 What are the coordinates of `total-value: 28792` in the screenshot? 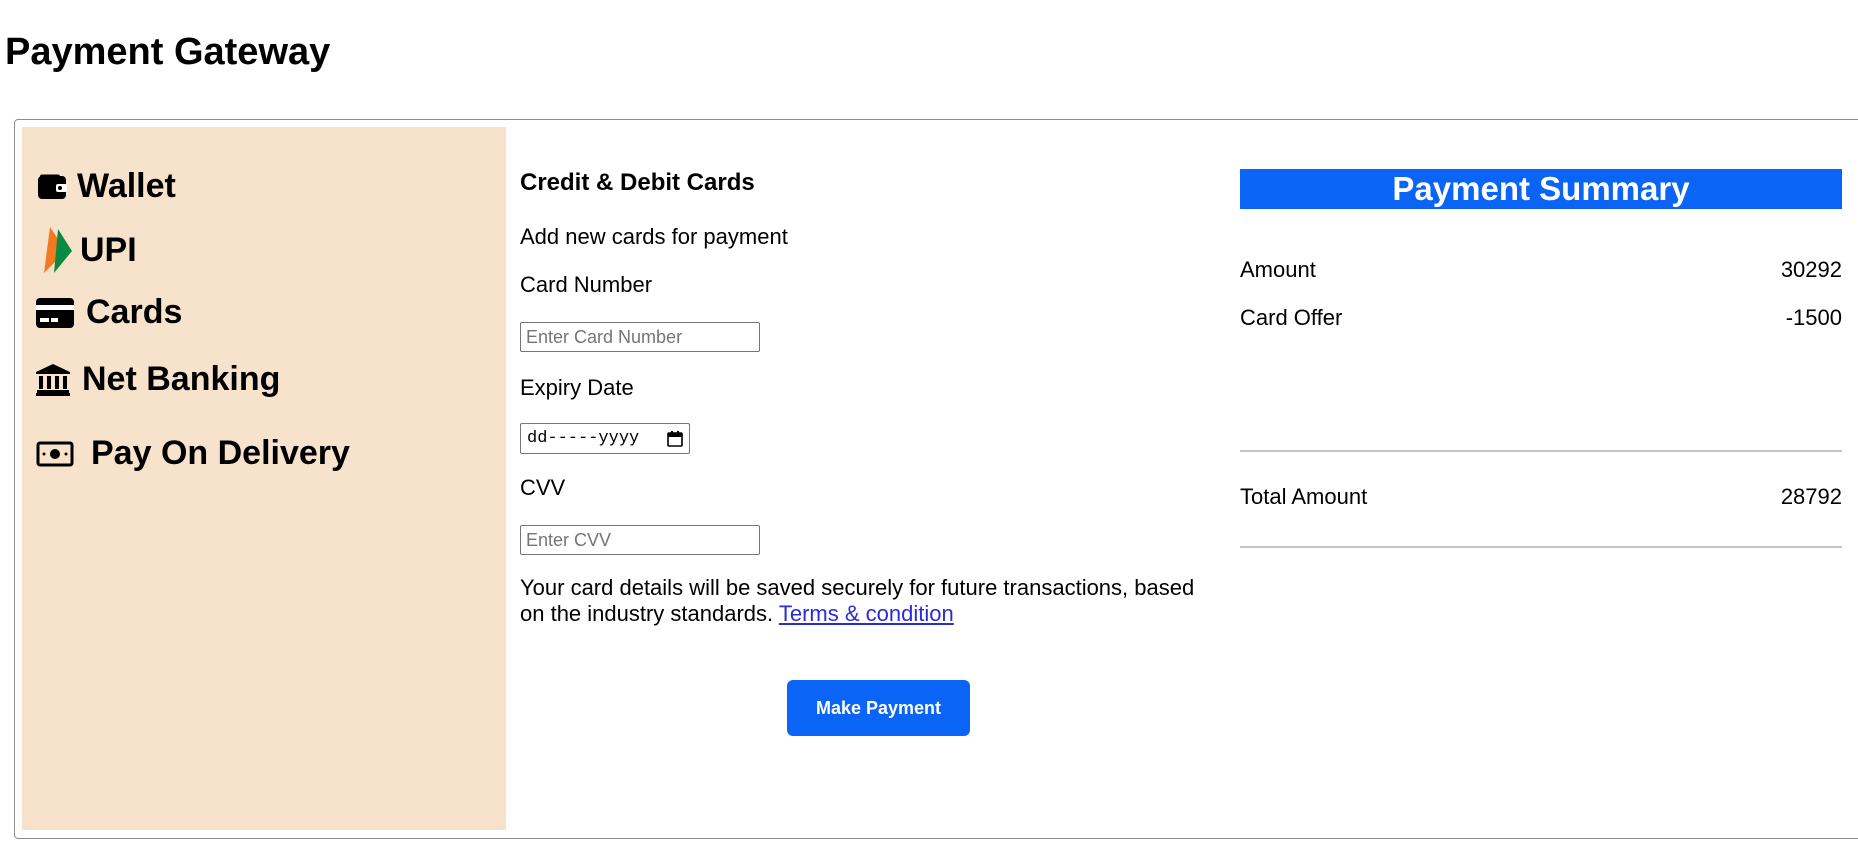 It's located at (1811, 496).